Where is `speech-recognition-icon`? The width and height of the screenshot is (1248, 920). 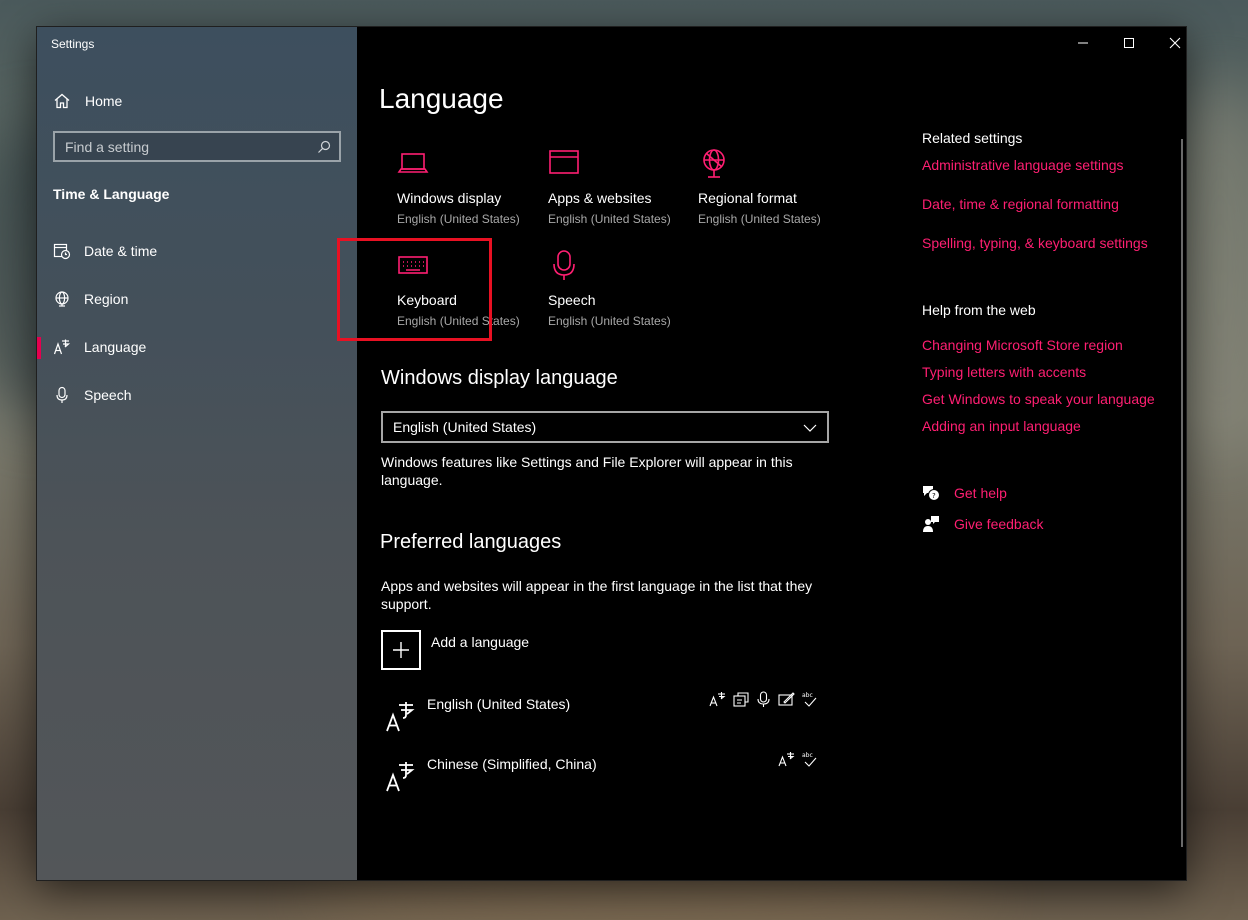 speech-recognition-icon is located at coordinates (763, 699).